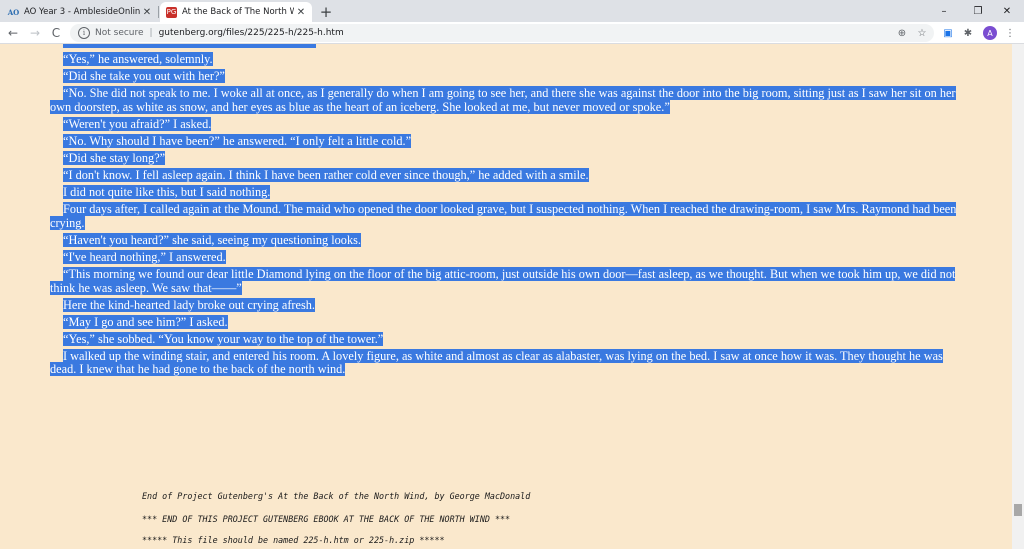  Describe the element at coordinates (119, 33) in the screenshot. I see `security-label: Not secure` at that location.